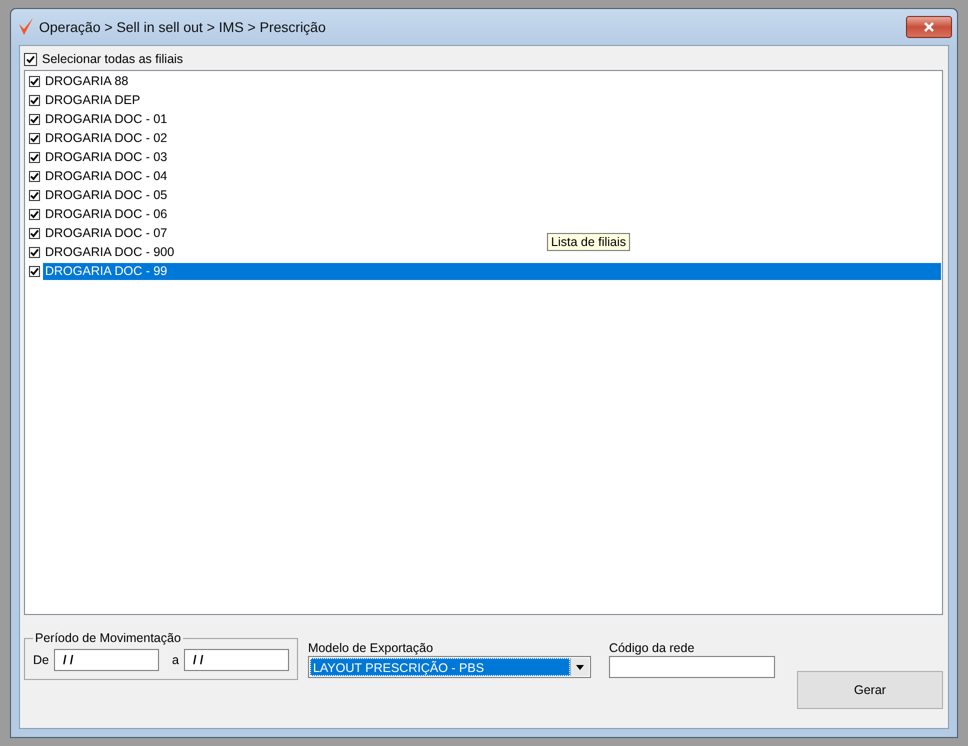 This screenshot has height=746, width=968. Describe the element at coordinates (113, 59) in the screenshot. I see `checkbox-label: Selecionar todas as filiais` at that location.